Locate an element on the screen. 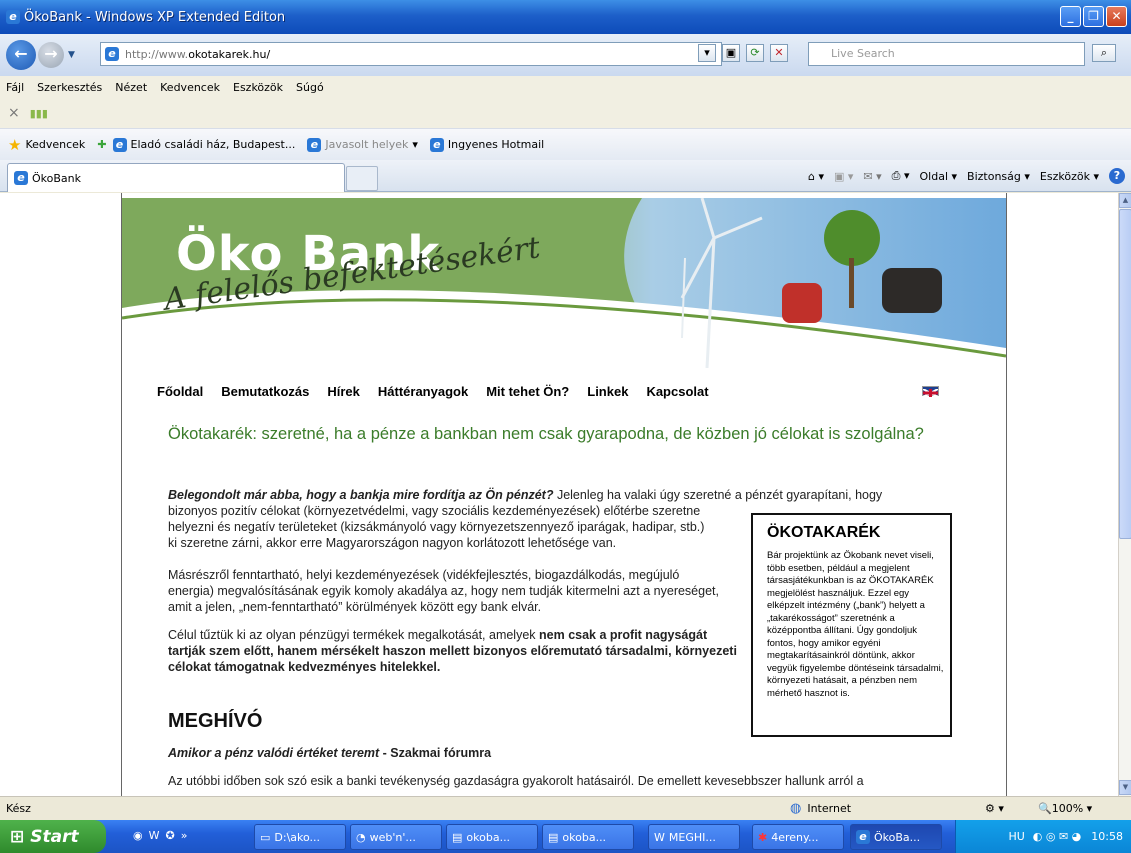 The image size is (1131, 853). ie-quicklaunch-icon: ◉ is located at coordinates (138, 835).